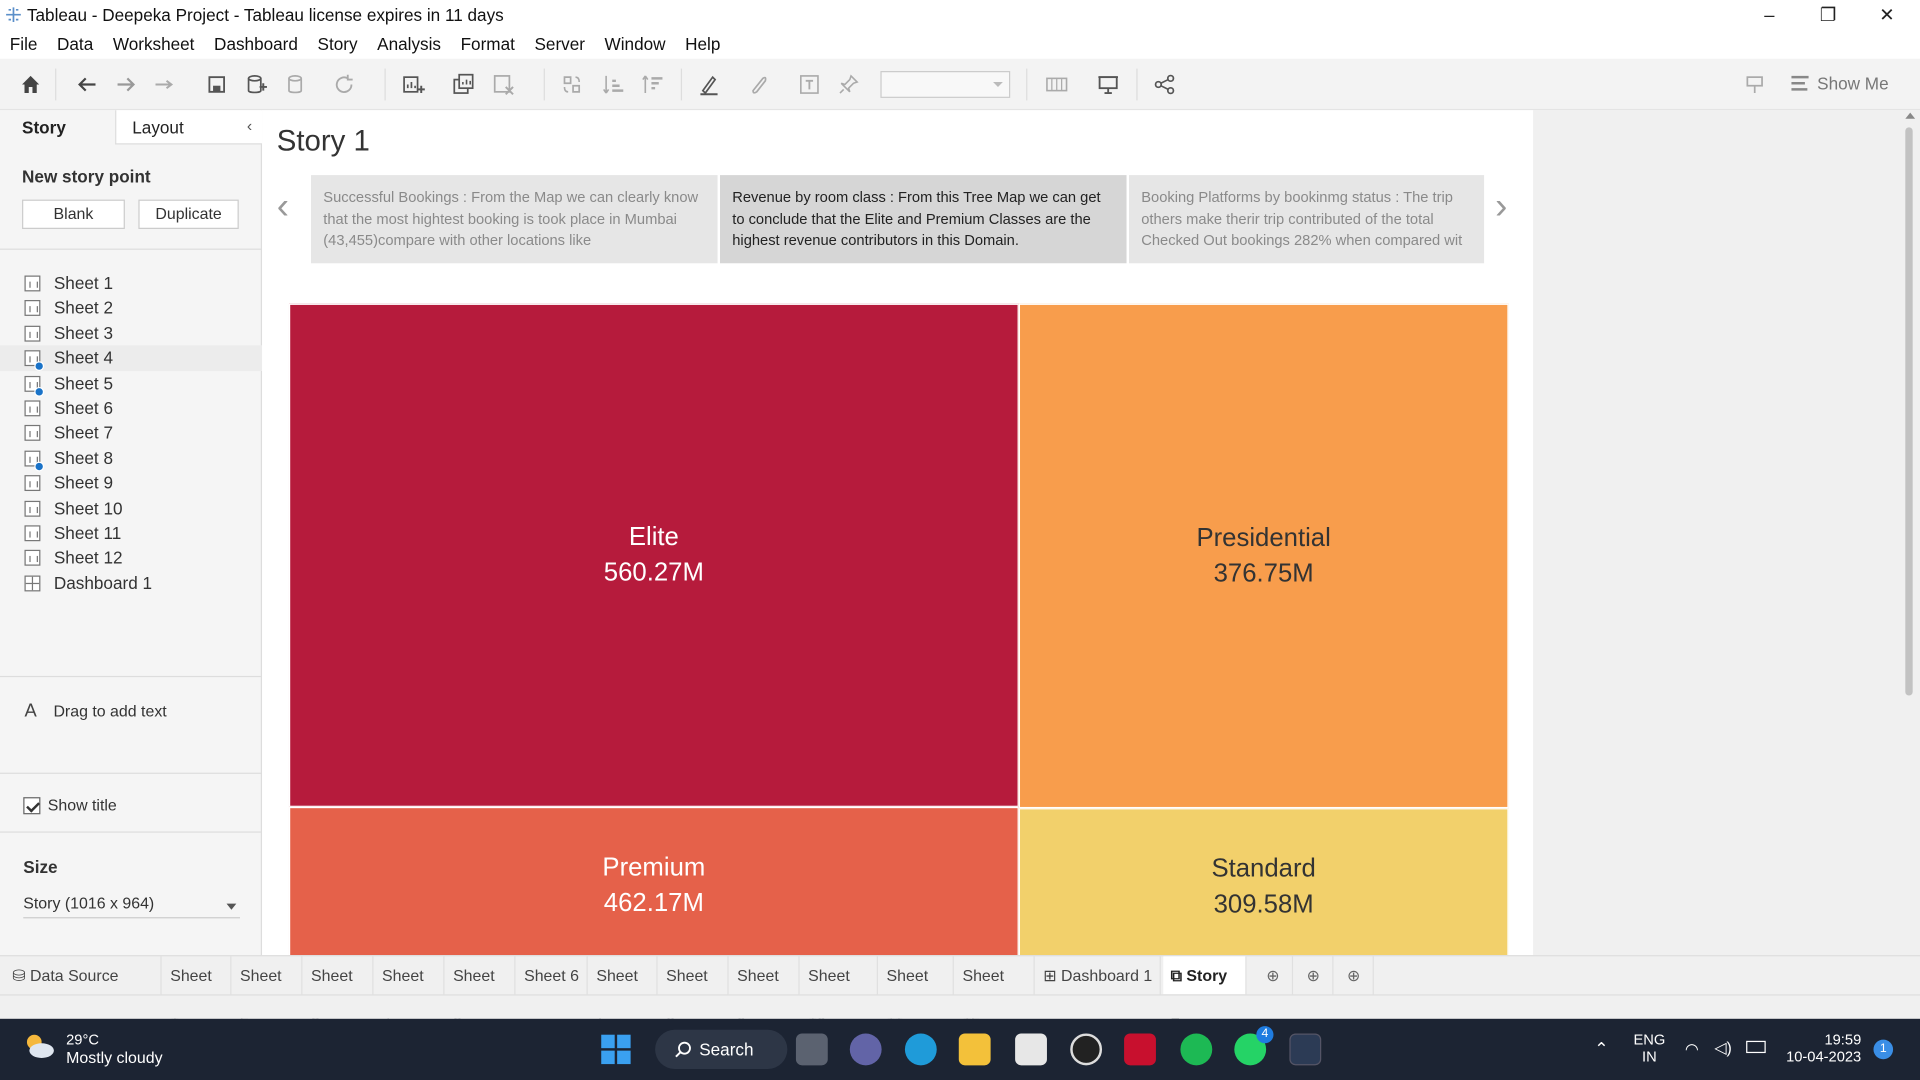 Image resolution: width=1920 pixels, height=1080 pixels. What do you see at coordinates (765, 990) in the screenshot?
I see `bottom-tab: Sheet 9` at bounding box center [765, 990].